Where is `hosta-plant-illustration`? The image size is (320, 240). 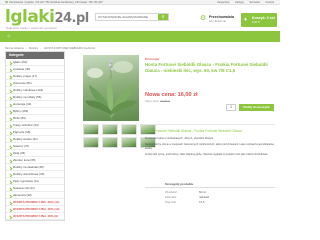
hosta-plant-illustration is located at coordinates (111, 89).